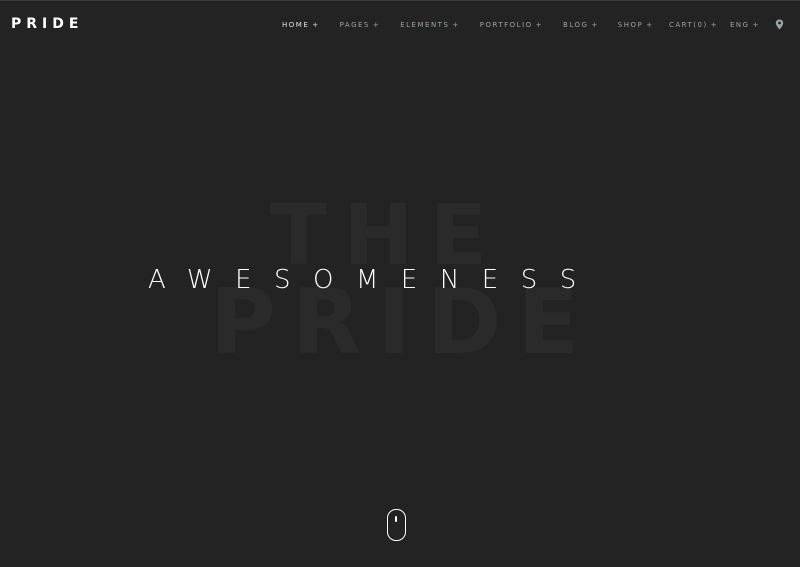 Image resolution: width=800 pixels, height=567 pixels. Describe the element at coordinates (779, 24) in the screenshot. I see `map-pin-icon` at that location.